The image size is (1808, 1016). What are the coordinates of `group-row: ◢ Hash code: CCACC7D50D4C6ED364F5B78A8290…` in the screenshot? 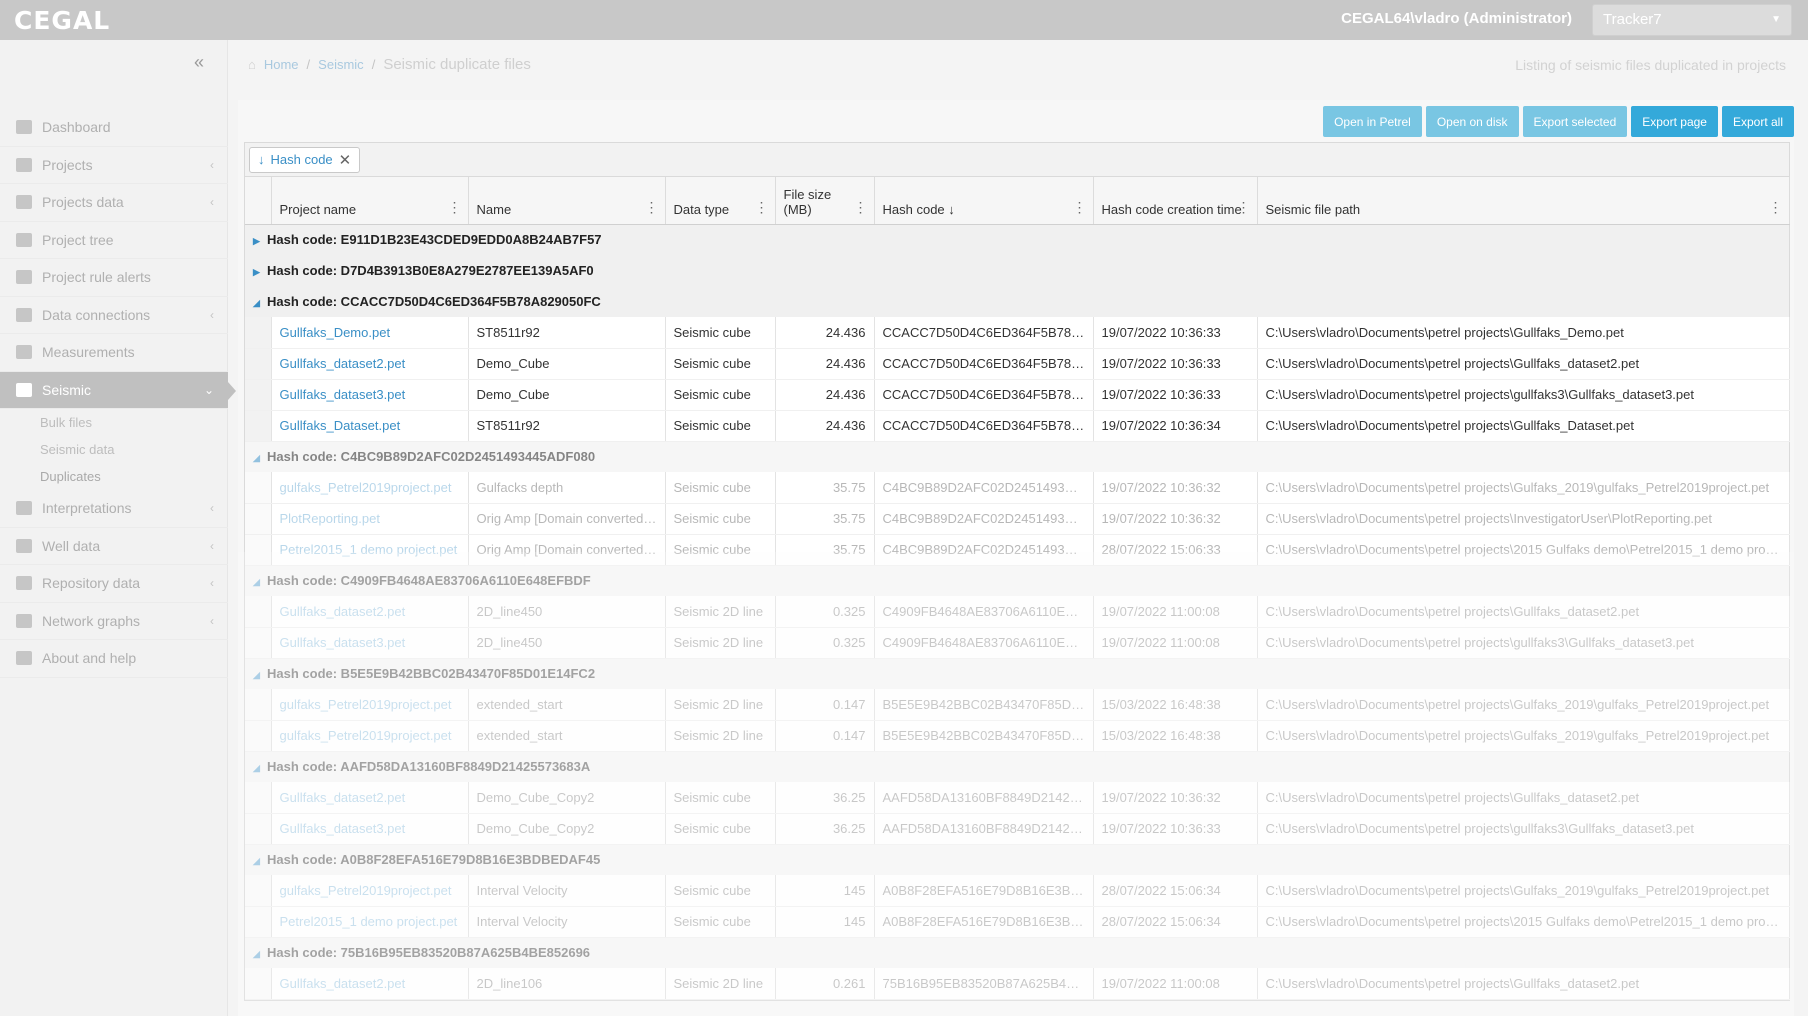 It's located at (1017, 301).